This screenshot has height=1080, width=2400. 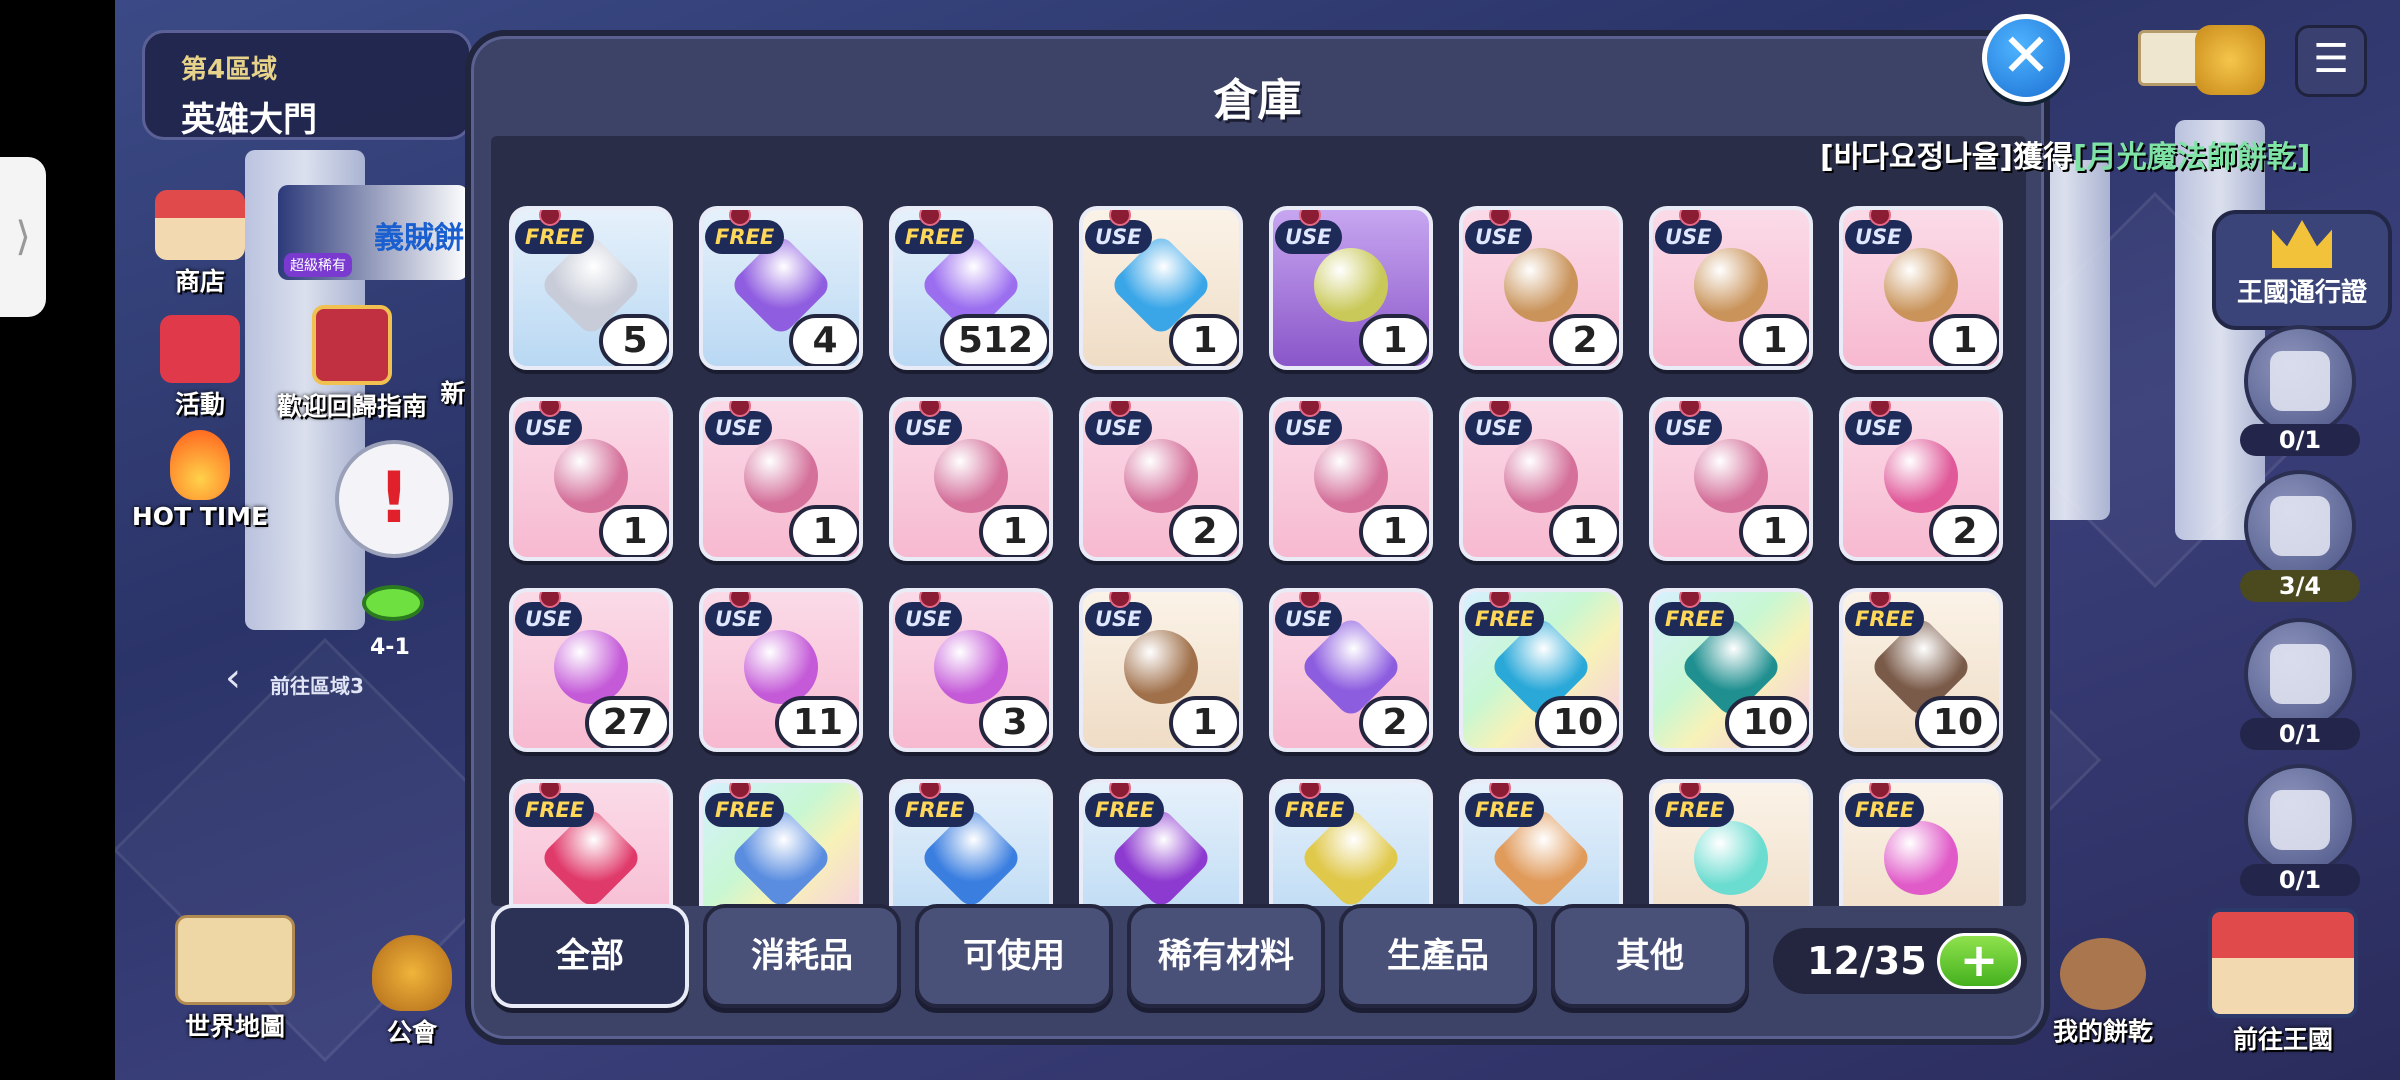 I want to click on guide-book-icon, so click(x=352, y=345).